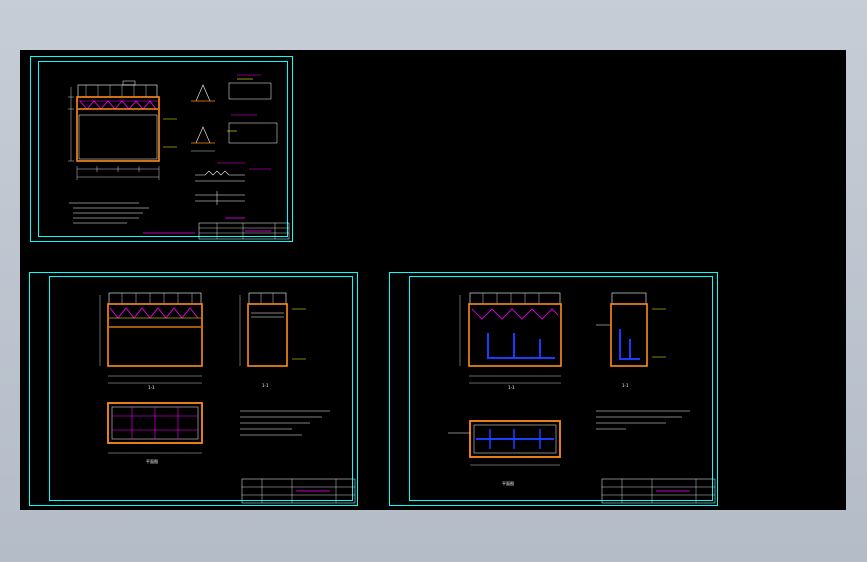 The image size is (867, 562). Describe the element at coordinates (504, 453) in the screenshot. I see `tank-plan-view-2: 平面图` at that location.